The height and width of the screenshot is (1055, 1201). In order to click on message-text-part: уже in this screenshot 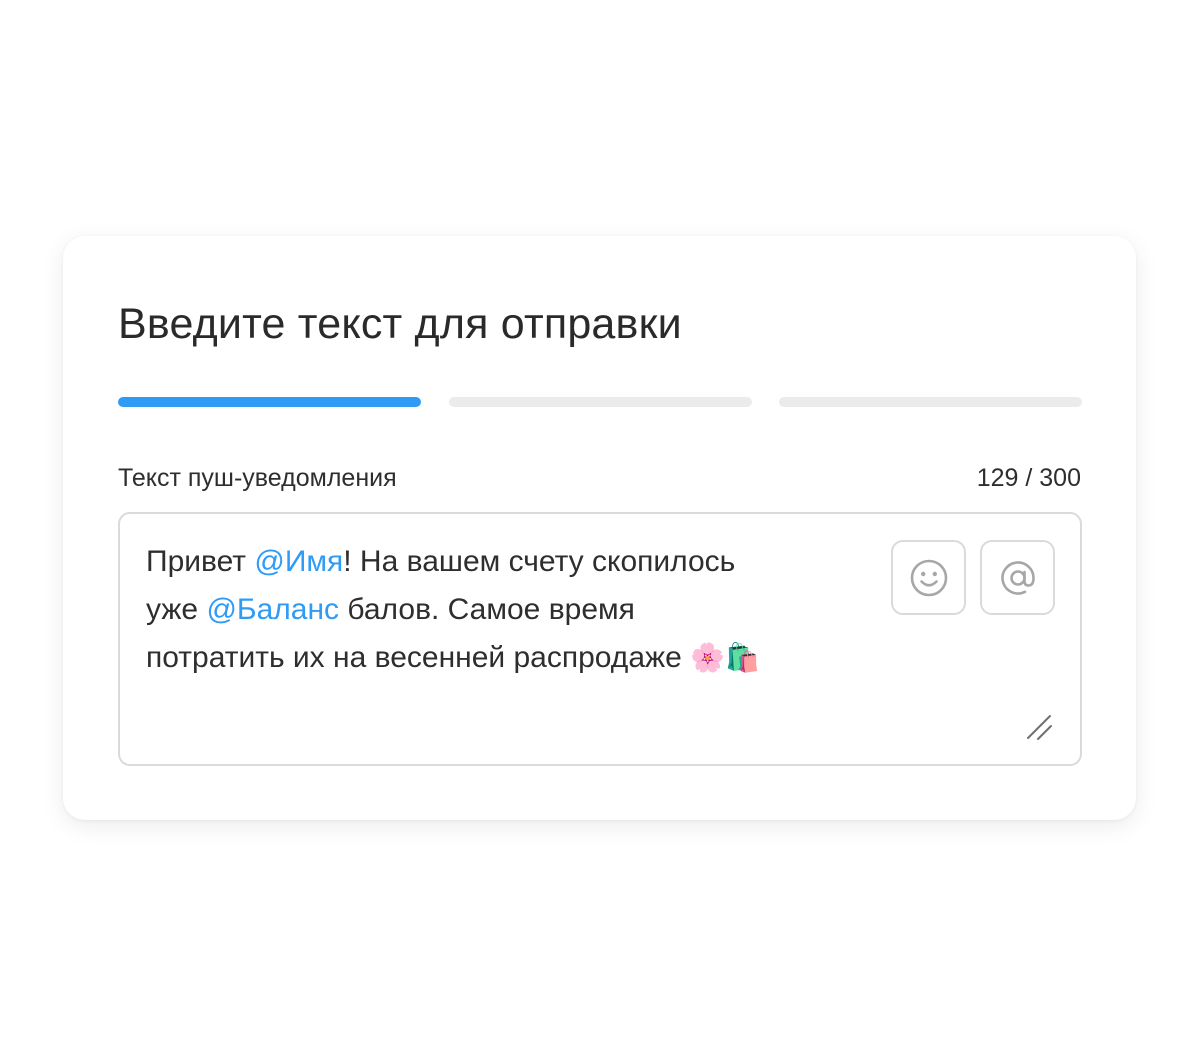, I will do `click(176, 609)`.